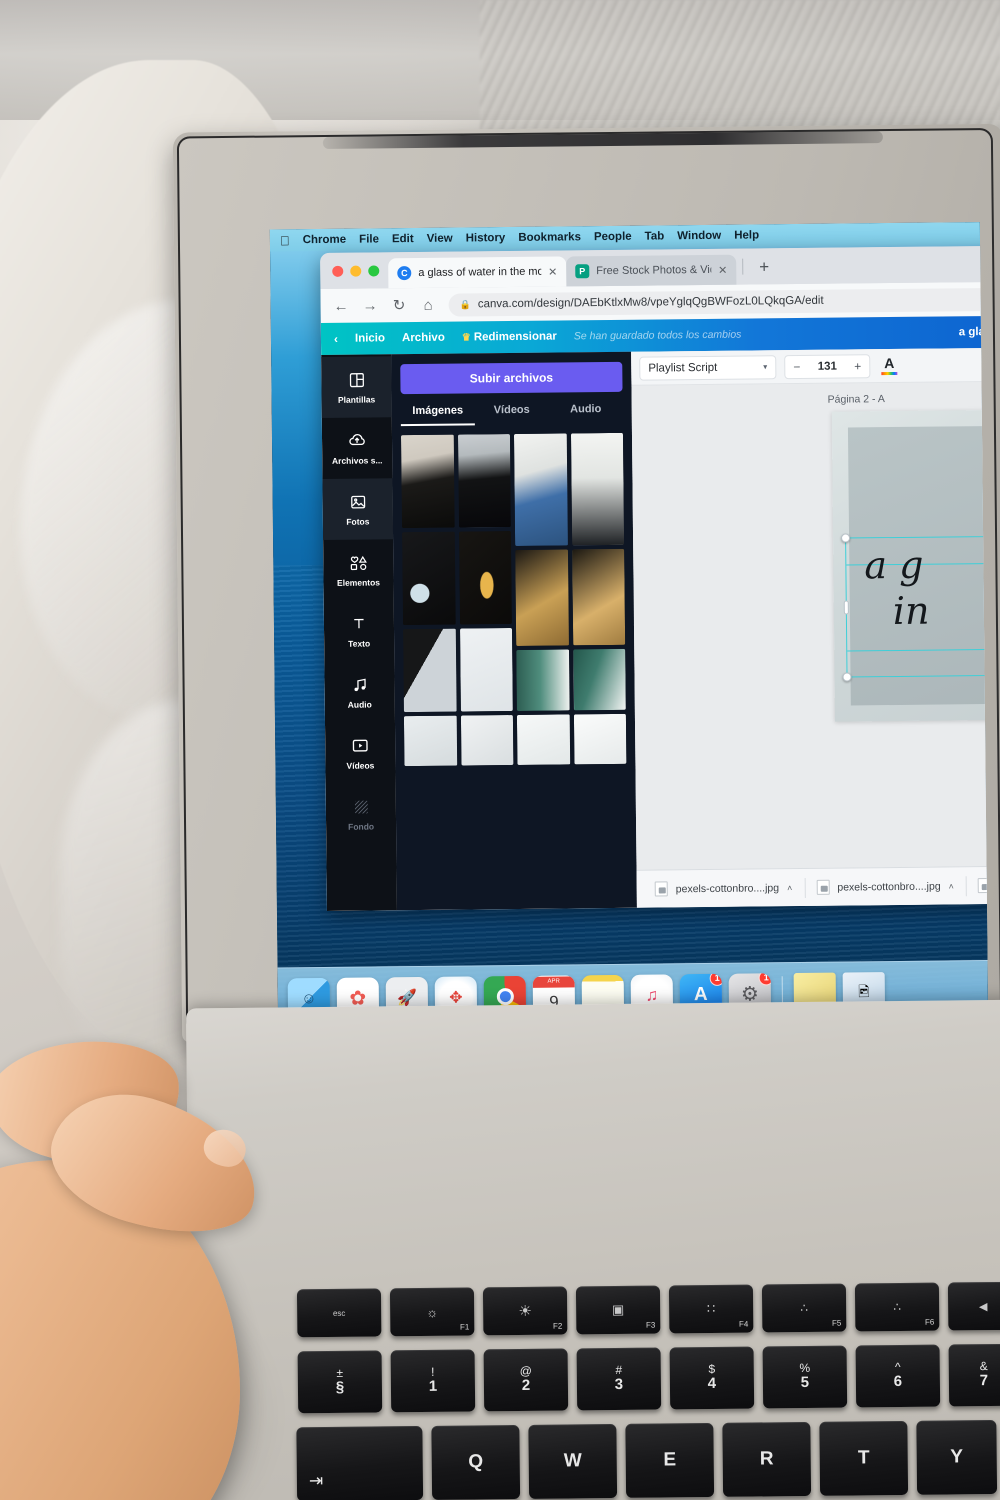 This screenshot has width=1000, height=1500. Describe the element at coordinates (356, 379) in the screenshot. I see `templates-icon` at that location.